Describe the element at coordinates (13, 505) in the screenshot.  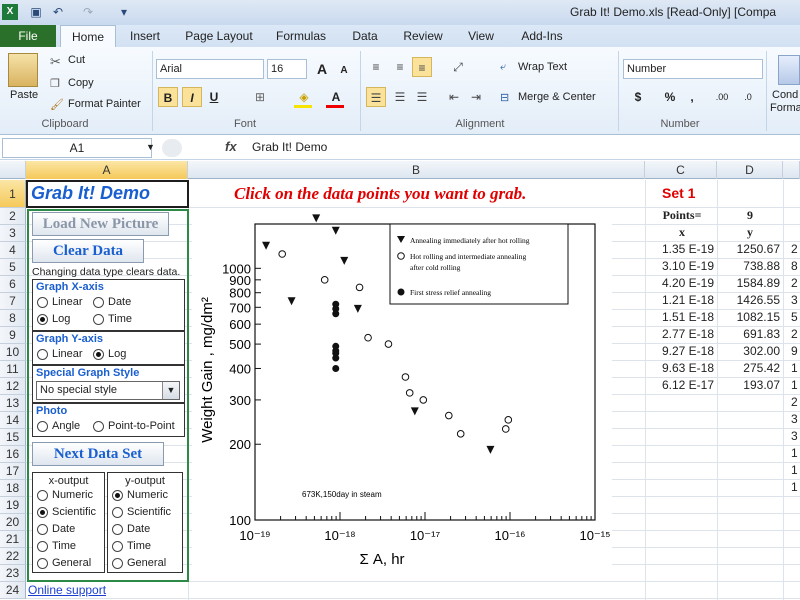
I see `row-header: 19` at that location.